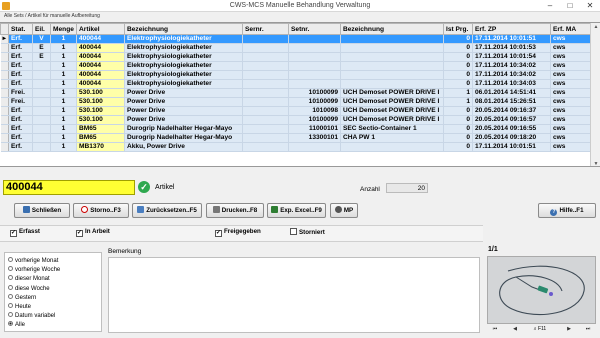  What do you see at coordinates (20, 29) in the screenshot?
I see `column-header-stat: Stat.` at bounding box center [20, 29].